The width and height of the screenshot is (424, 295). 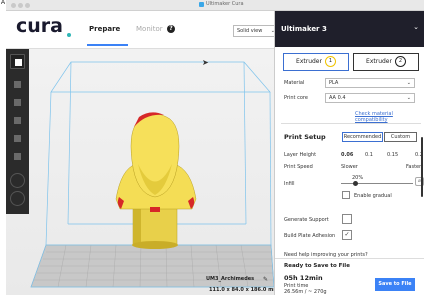 I want to click on left-toolbar, so click(x=17, y=131).